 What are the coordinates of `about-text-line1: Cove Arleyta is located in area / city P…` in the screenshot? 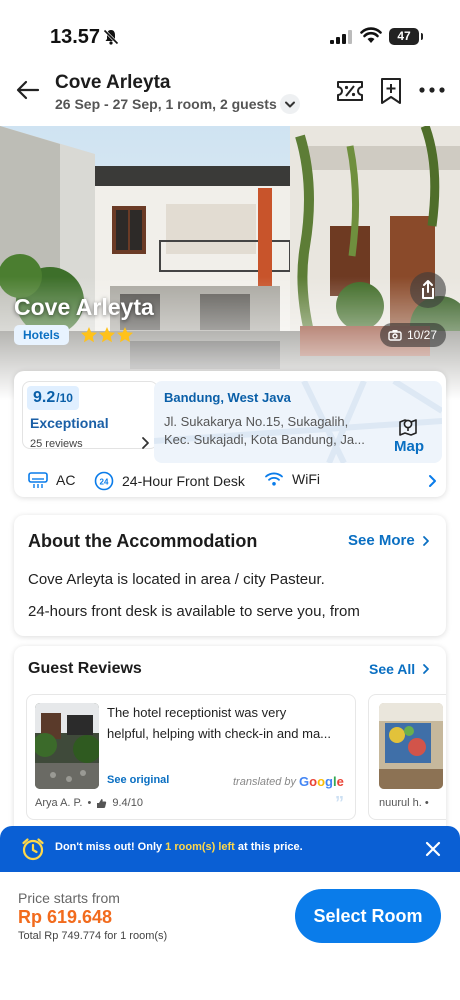 It's located at (176, 579).